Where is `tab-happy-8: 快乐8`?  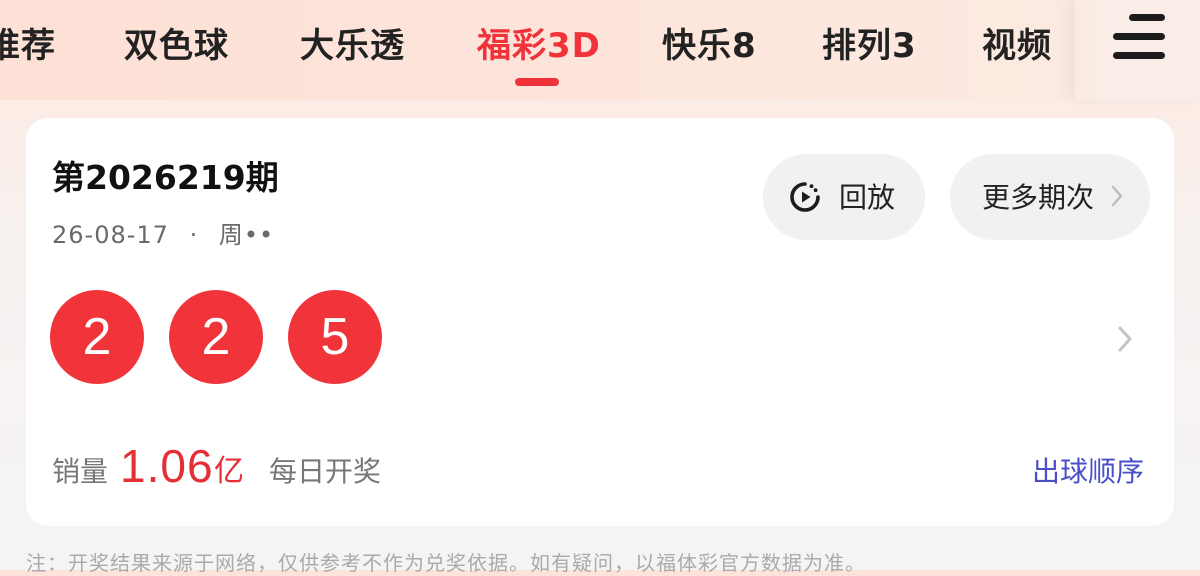 tab-happy-8: 快乐8 is located at coordinates (709, 46).